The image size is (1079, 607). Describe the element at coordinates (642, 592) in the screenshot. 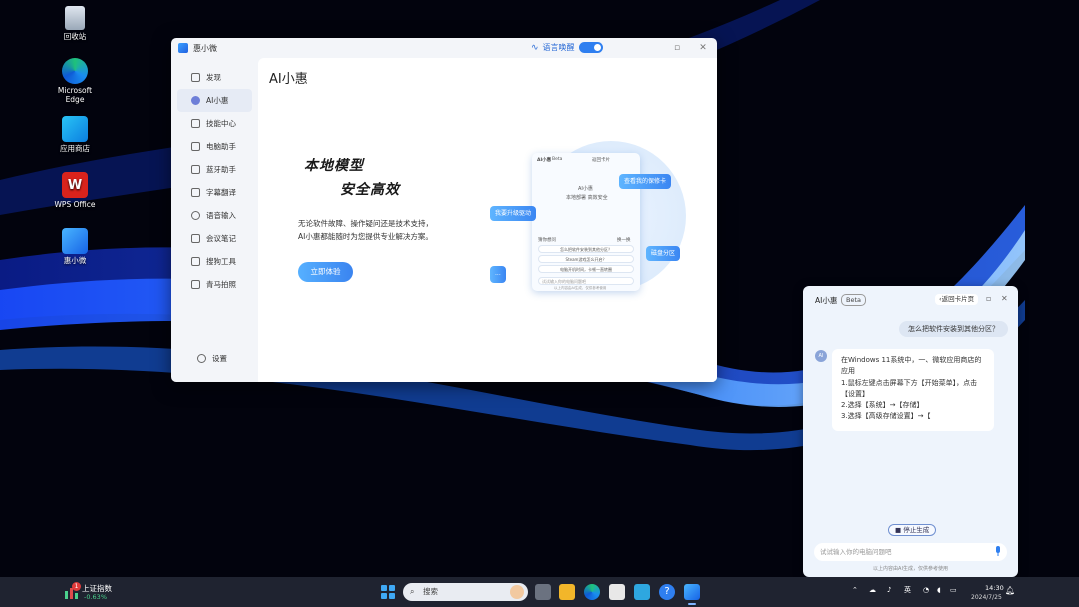

I see `app-icon` at that location.